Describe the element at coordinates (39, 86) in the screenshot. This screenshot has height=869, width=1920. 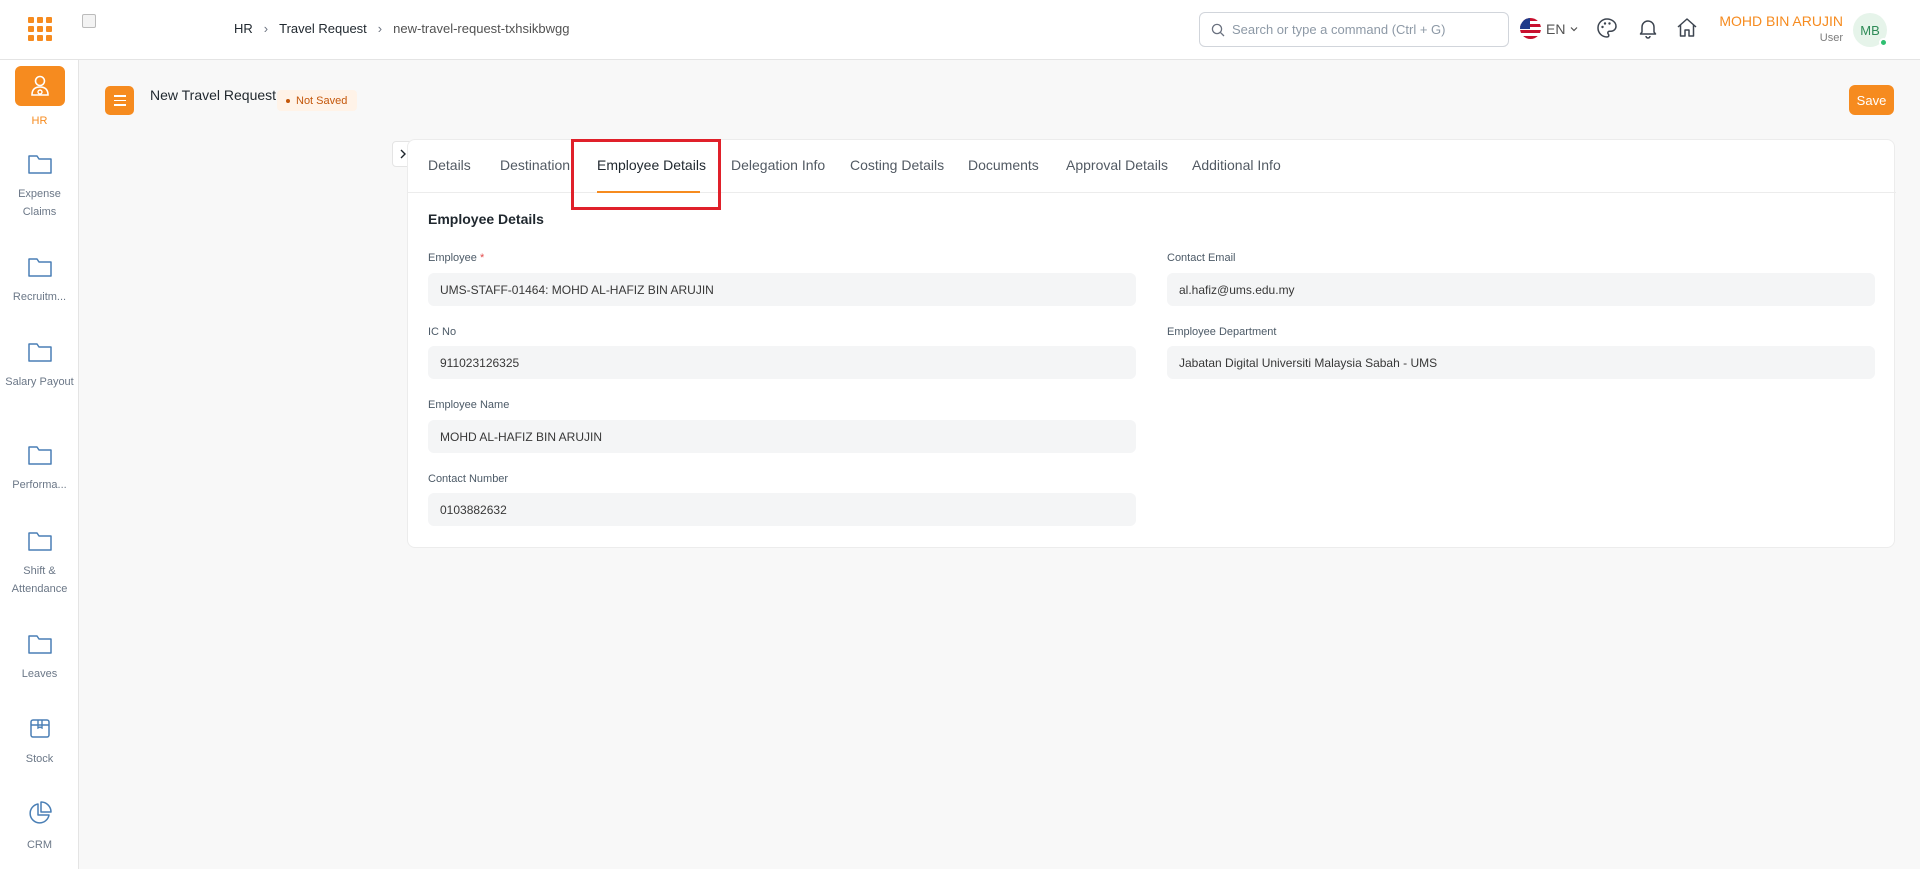
I see `hr-people-icon` at that location.